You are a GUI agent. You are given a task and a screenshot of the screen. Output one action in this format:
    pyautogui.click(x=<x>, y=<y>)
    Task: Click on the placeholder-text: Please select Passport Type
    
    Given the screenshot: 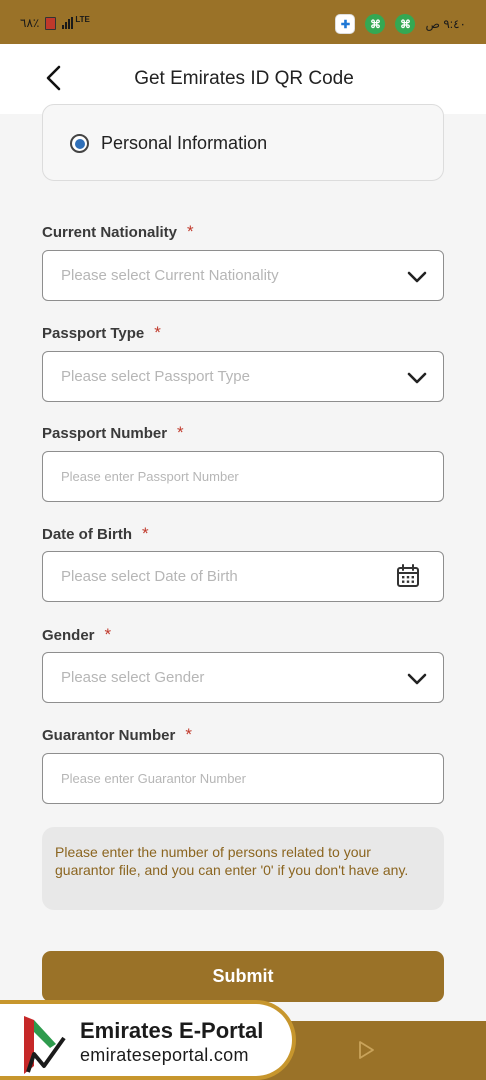 What is the action you would take?
    pyautogui.click(x=155, y=376)
    